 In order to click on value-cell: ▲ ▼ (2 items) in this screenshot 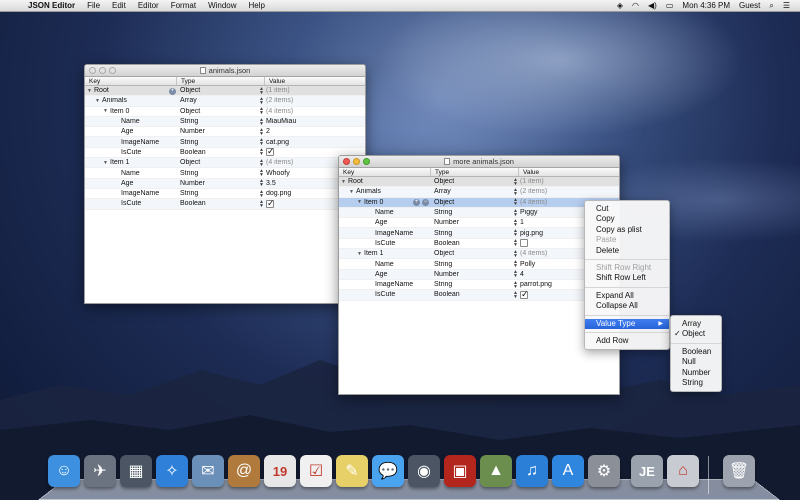, I will do `click(565, 192)`.